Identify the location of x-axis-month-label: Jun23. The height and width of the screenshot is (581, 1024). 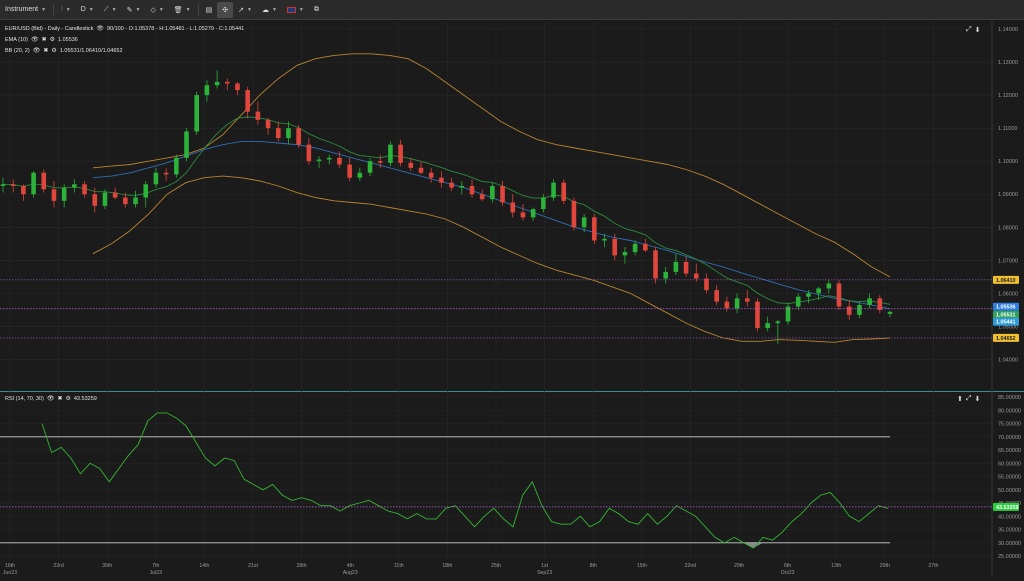
(10, 573).